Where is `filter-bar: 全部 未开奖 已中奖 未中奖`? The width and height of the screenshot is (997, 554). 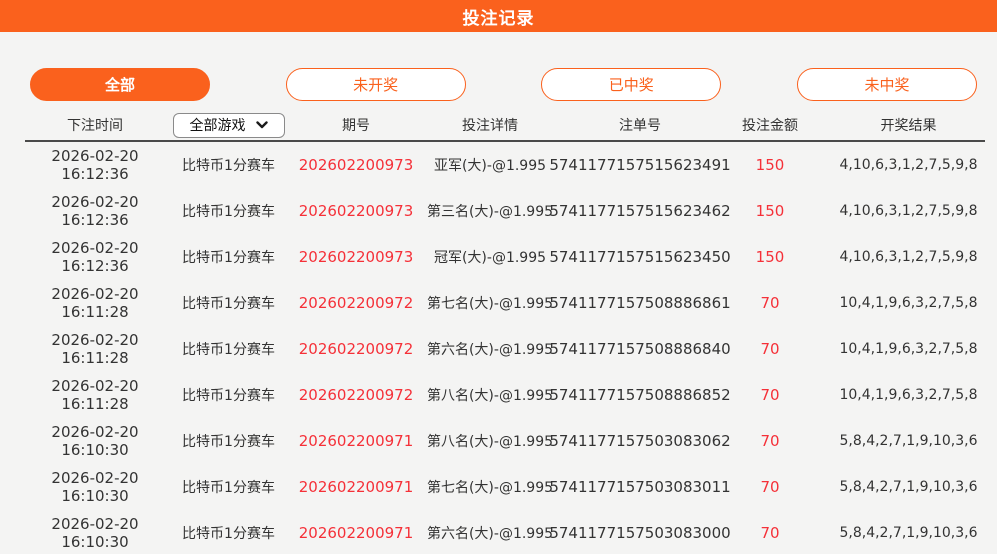
filter-bar: 全部 未开奖 已中奖 未中奖 is located at coordinates (498, 84).